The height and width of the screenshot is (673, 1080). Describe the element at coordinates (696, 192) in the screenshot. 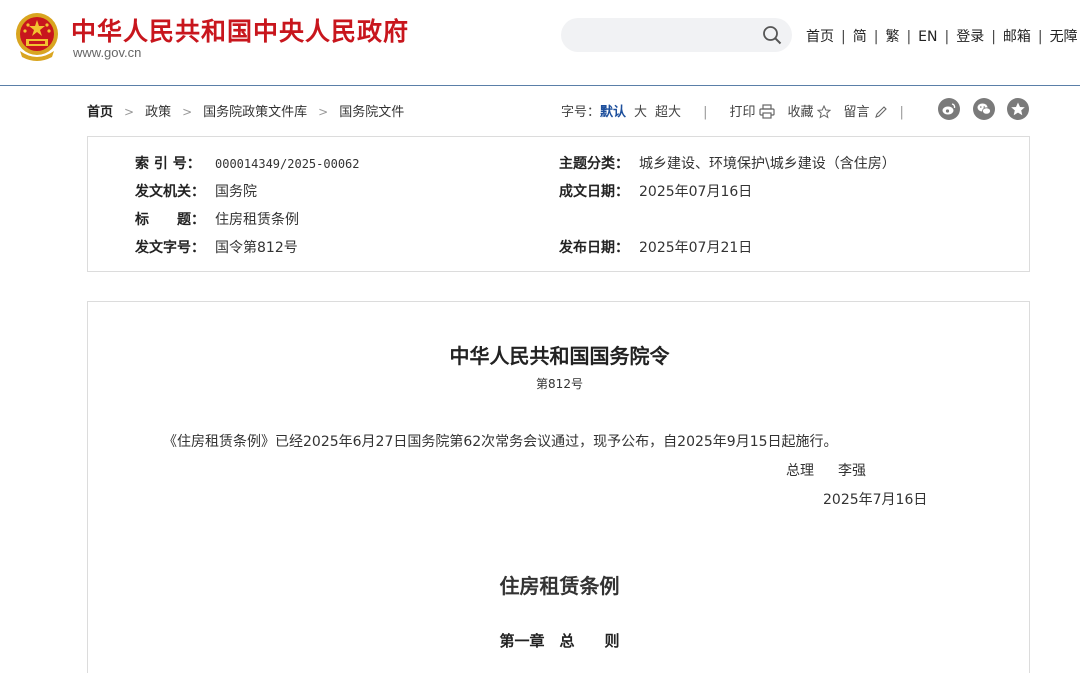

I see `meta-value: 2025年07月16日` at that location.